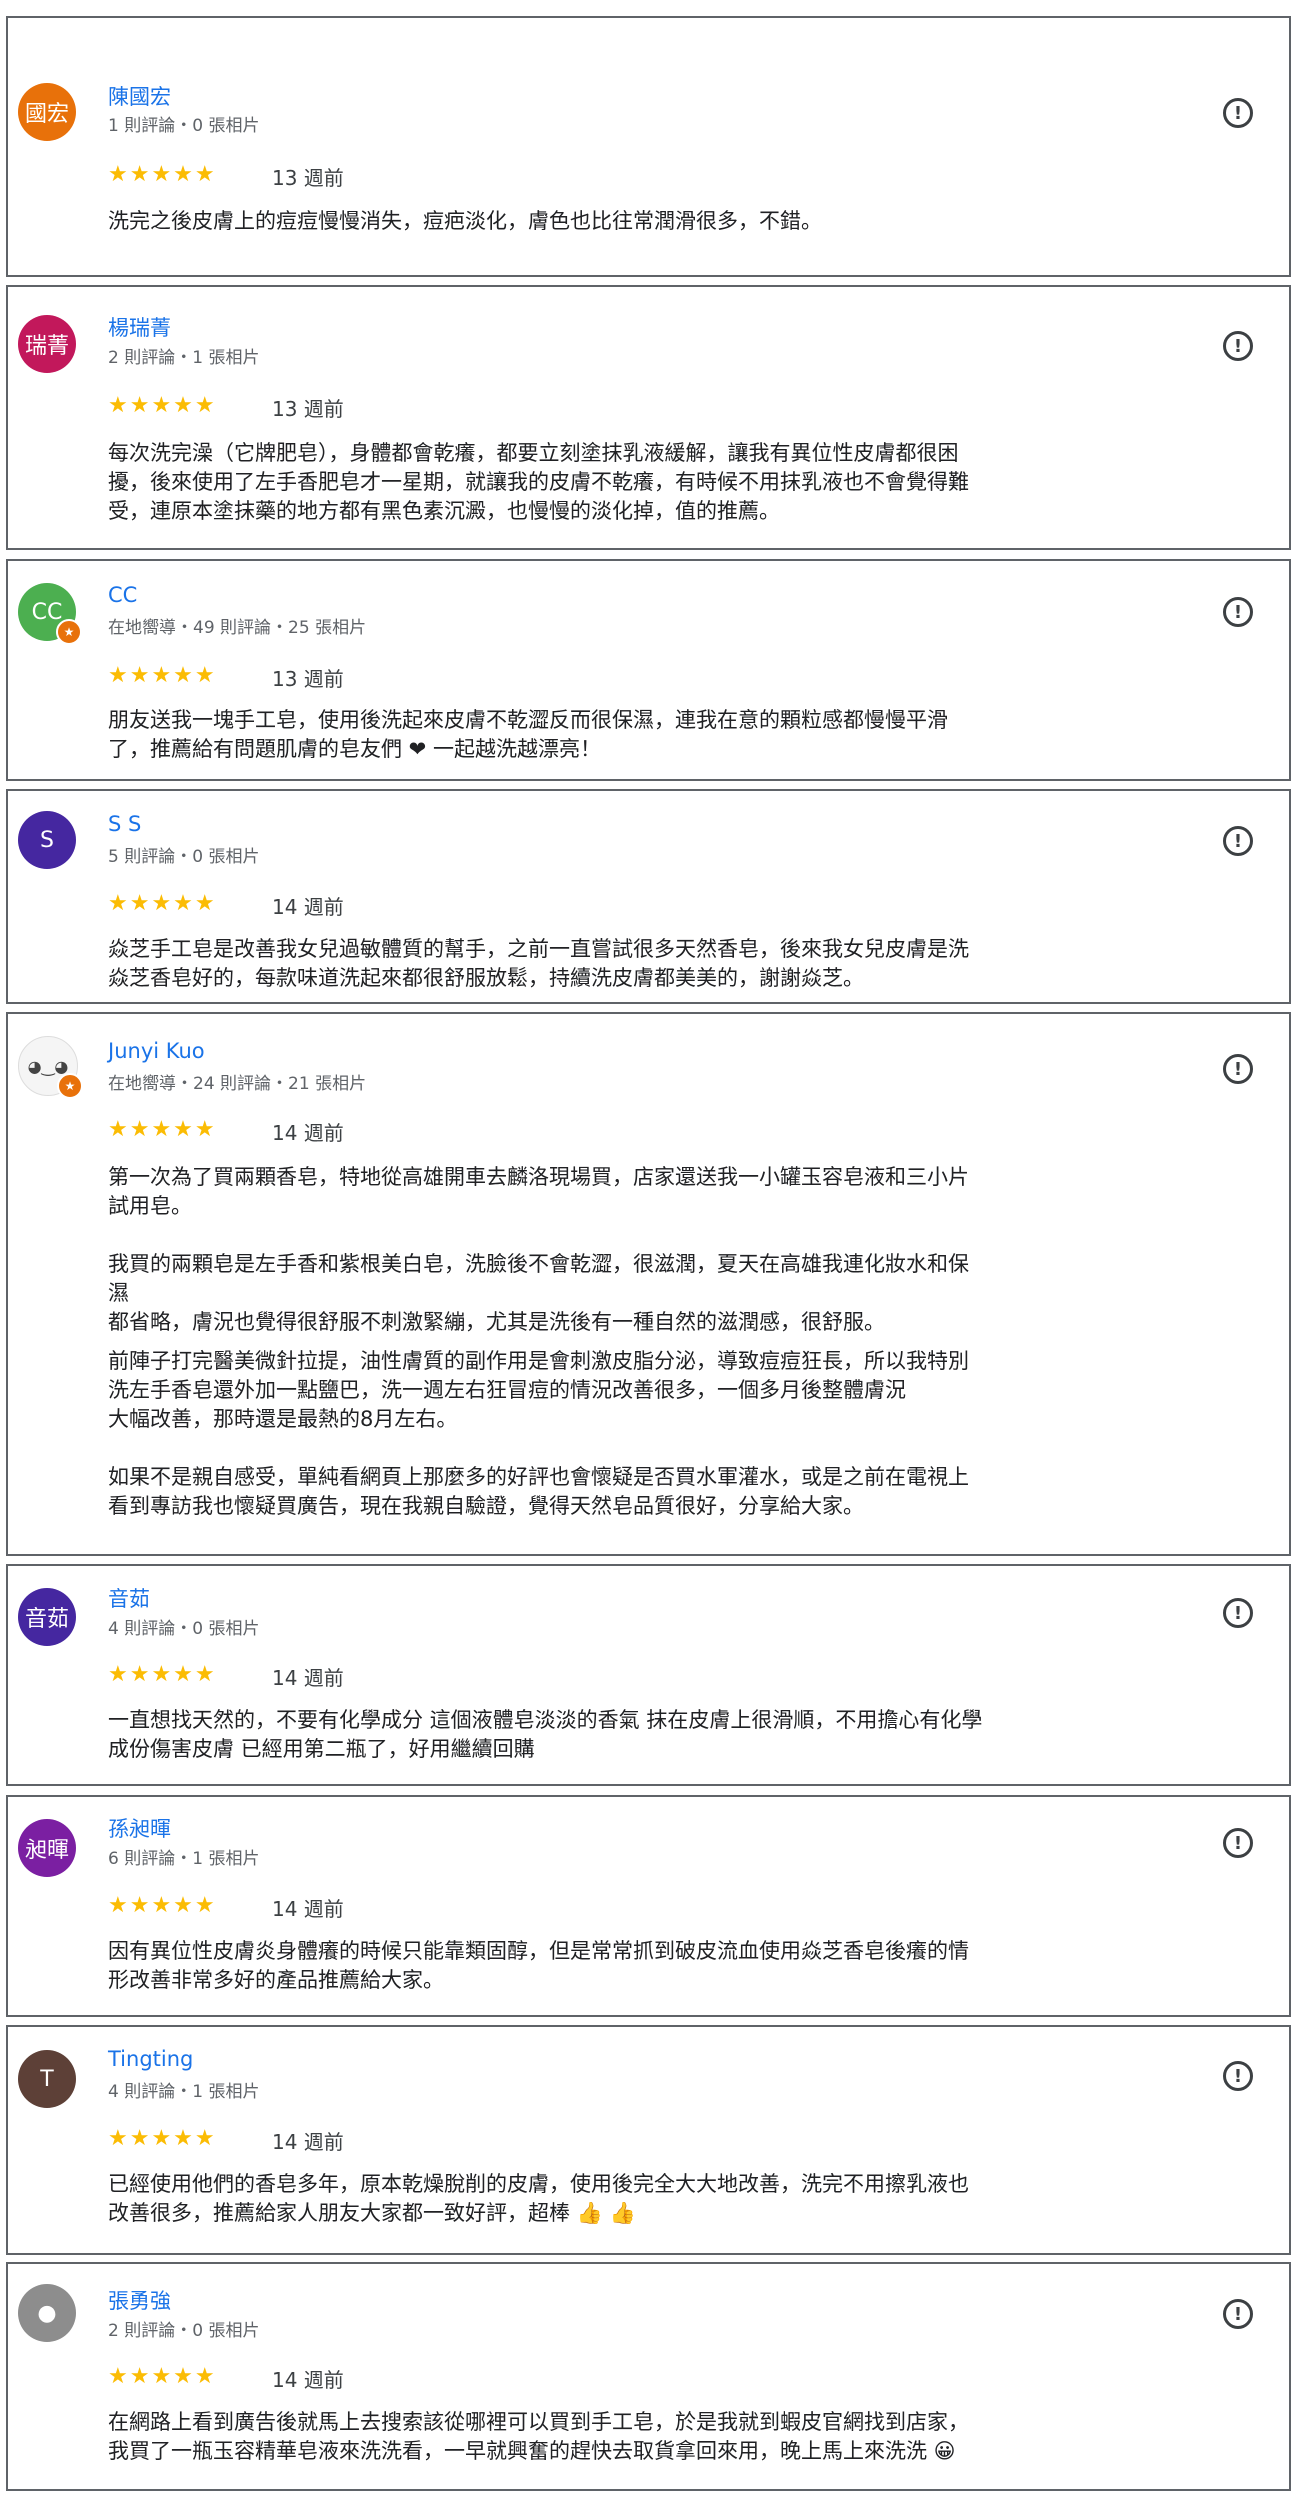  I want to click on reviewer-name: 張勇強, so click(139, 2300).